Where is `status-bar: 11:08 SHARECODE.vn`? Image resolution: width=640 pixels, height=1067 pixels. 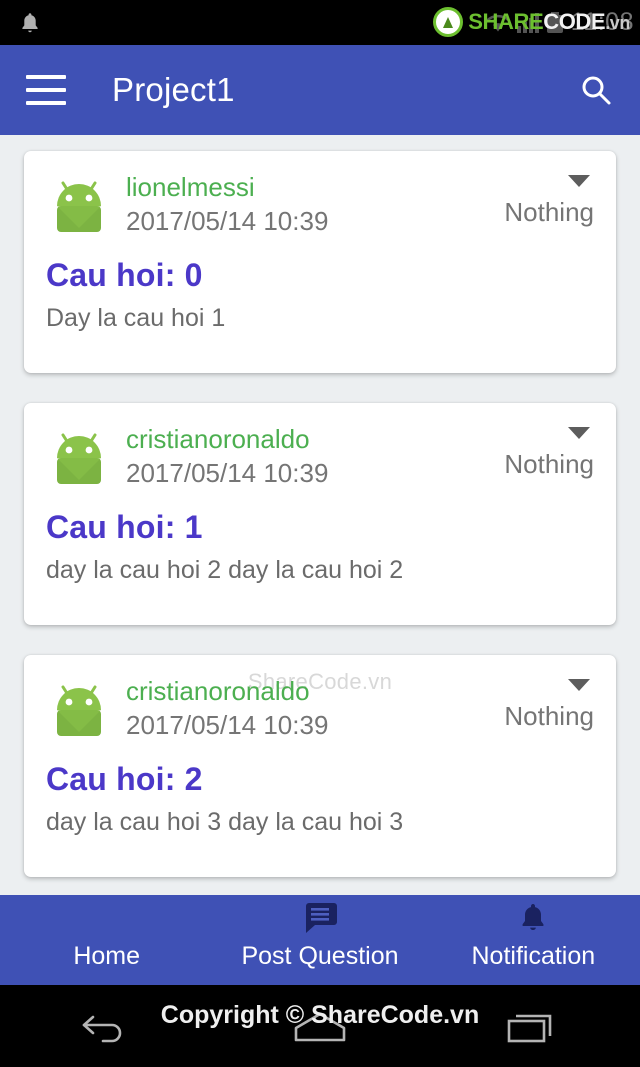 status-bar: 11:08 SHARECODE.vn is located at coordinates (320, 22).